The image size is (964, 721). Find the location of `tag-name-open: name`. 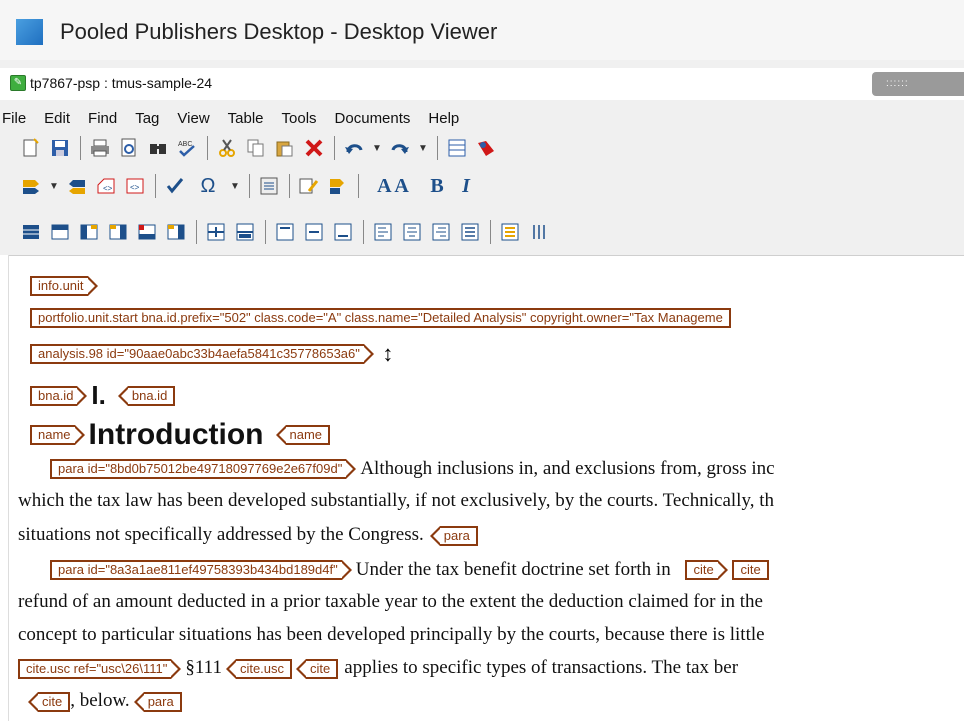

tag-name-open: name is located at coordinates (57, 435).